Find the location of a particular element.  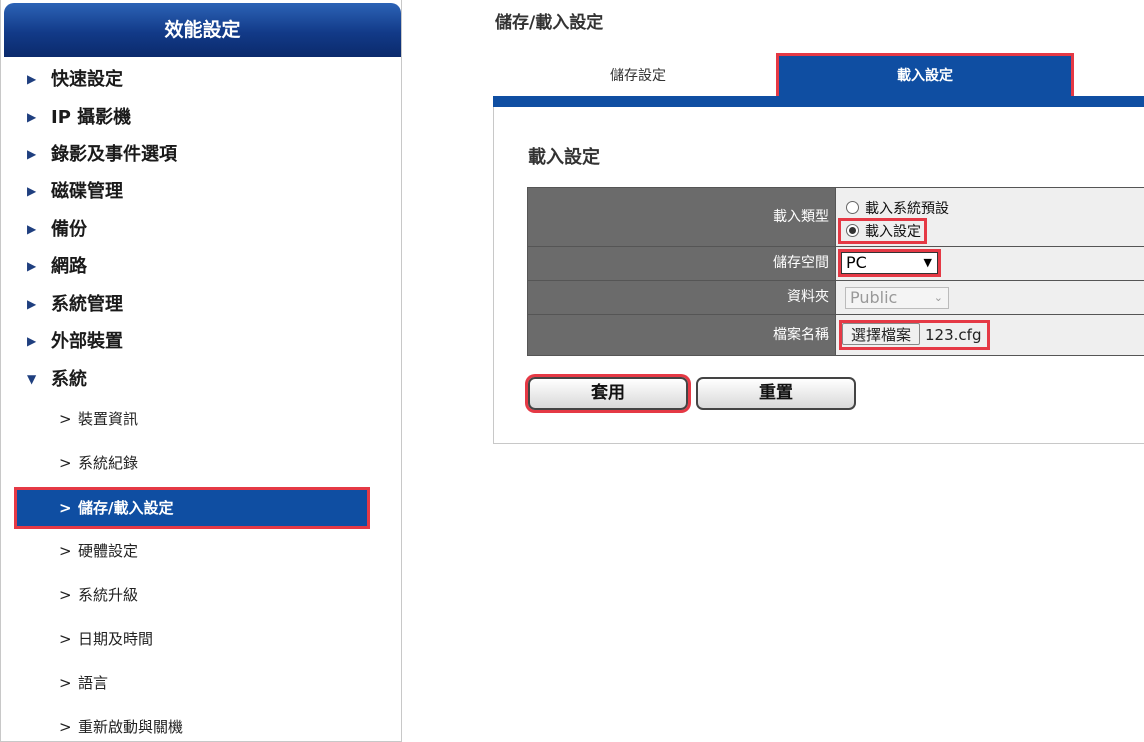

storage-select: PC ▼ is located at coordinates (889, 263).